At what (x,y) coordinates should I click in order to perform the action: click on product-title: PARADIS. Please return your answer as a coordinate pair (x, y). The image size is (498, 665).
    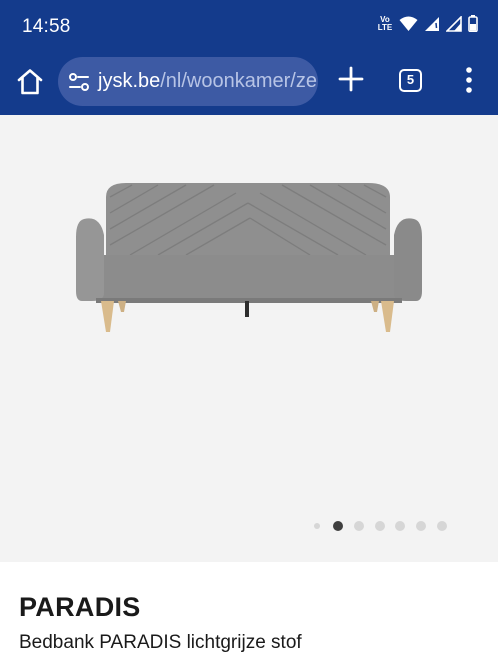
    Looking at the image, I should click on (80, 607).